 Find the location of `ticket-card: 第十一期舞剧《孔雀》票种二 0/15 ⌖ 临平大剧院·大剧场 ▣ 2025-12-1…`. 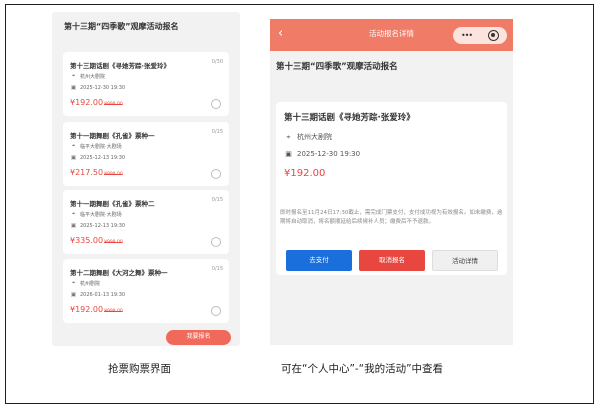

ticket-card: 第十一期舞剧《孔雀》票种二 0/15 ⌖ 临平大剧院·大剧场 ▣ 2025-12-1… is located at coordinates (146, 222).